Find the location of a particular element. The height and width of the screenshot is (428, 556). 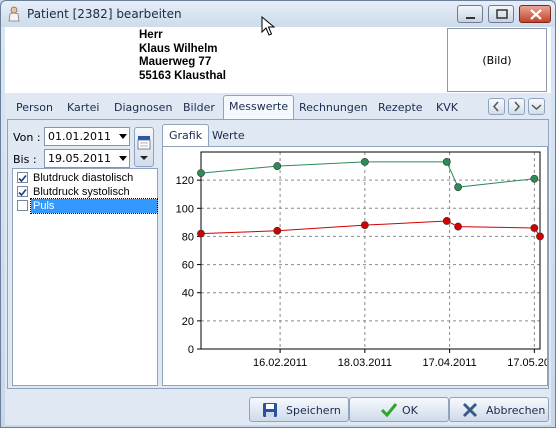

diastolic-checkbox is located at coordinates (22, 177).